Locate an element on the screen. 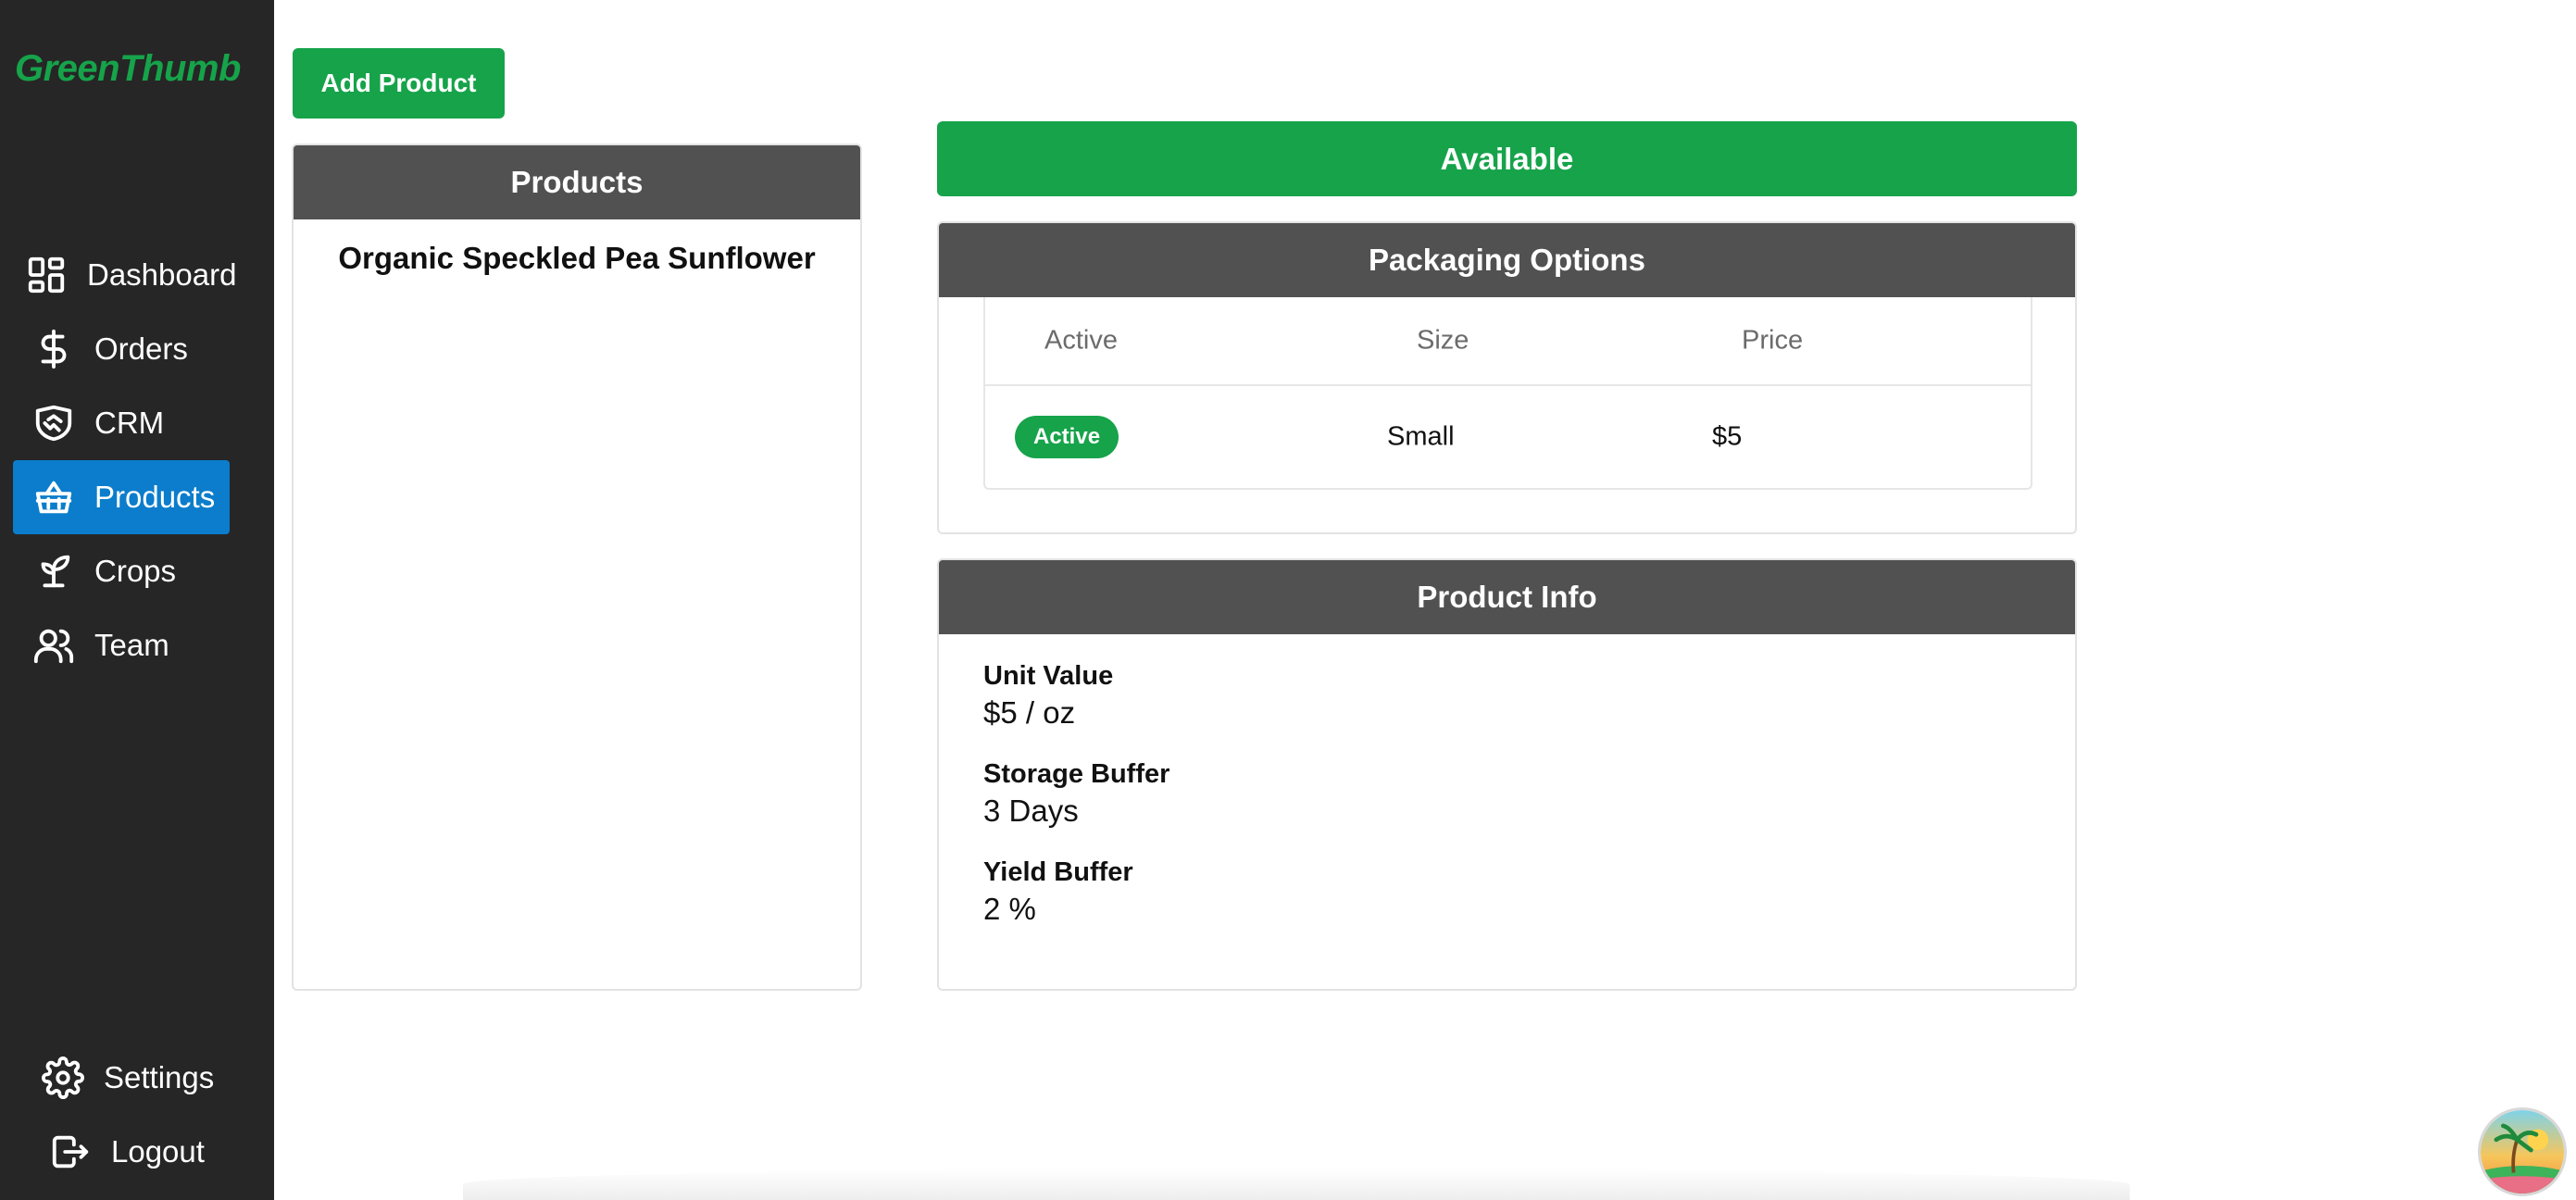  sidebar-item-dashboard: Dashboard is located at coordinates (130, 275).